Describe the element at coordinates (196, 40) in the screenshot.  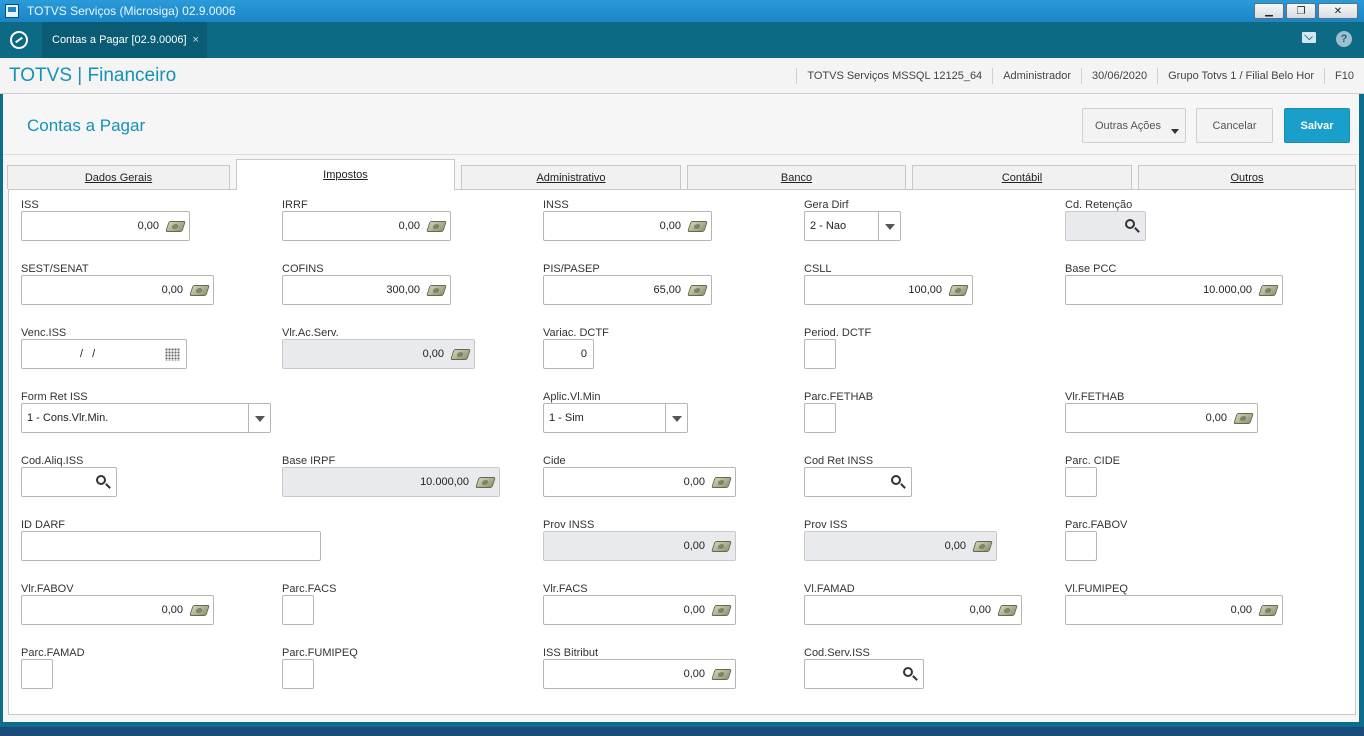
I see `app-tab-close-icon: ×` at that location.